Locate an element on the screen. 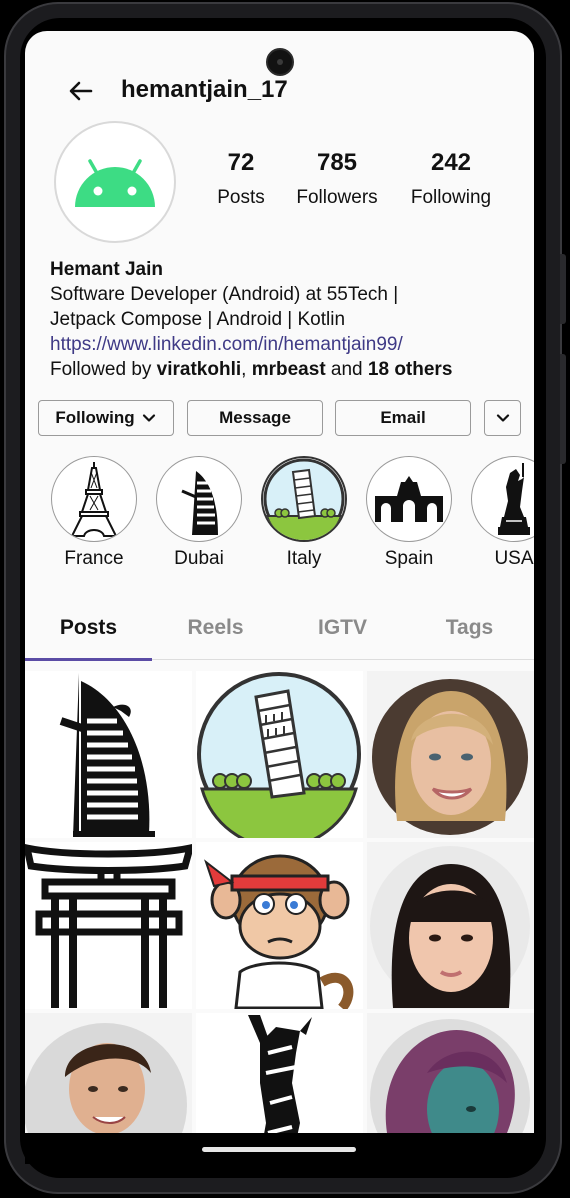 This screenshot has width=570, height=1198. profile-tabs: Posts Reels IGTV Tags is located at coordinates (279, 630).